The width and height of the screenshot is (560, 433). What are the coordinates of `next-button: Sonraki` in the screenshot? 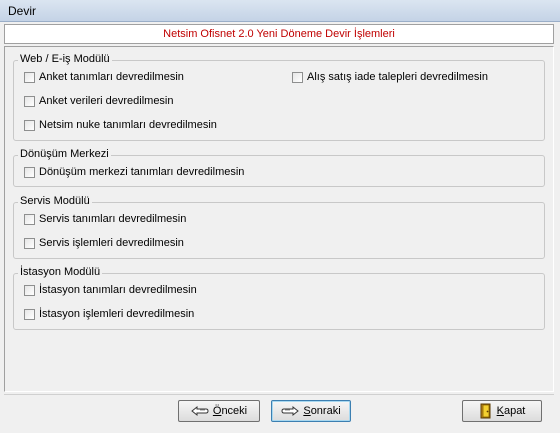 It's located at (311, 411).